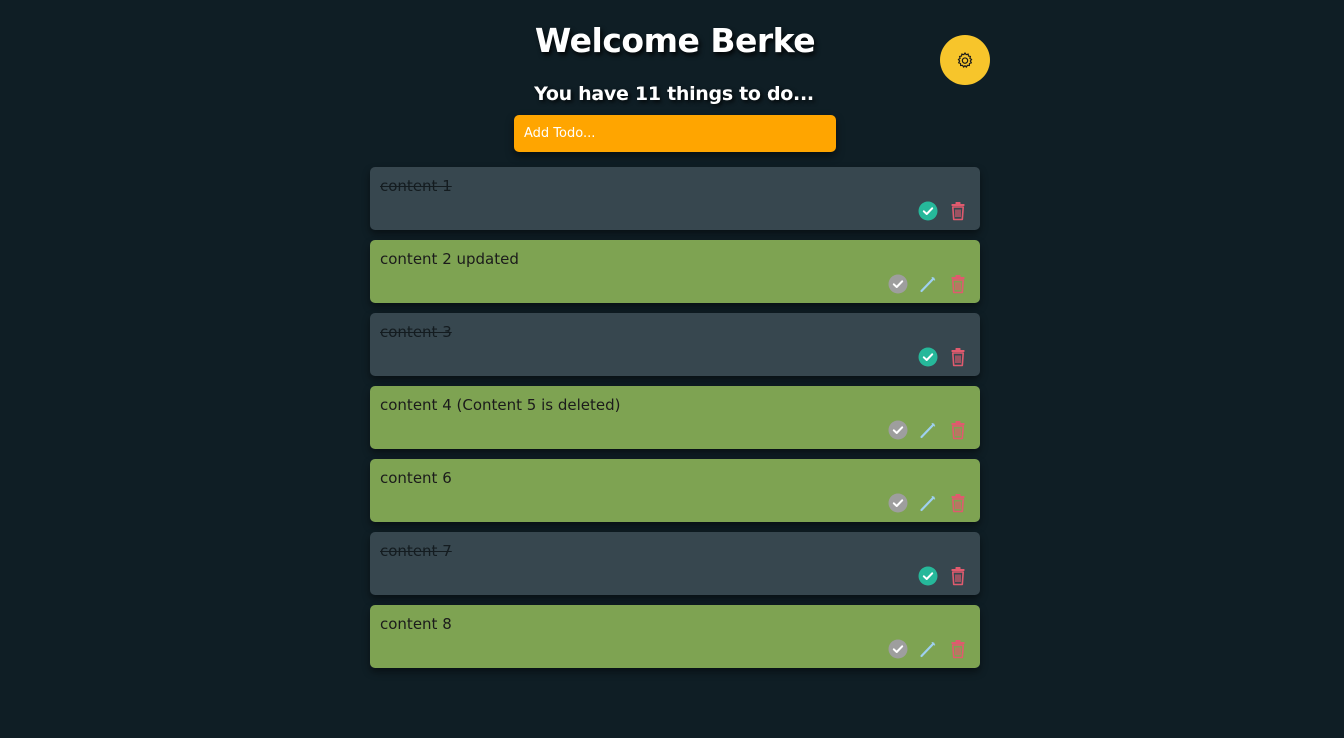 The height and width of the screenshot is (738, 1344). What do you see at coordinates (416, 624) in the screenshot?
I see `todo-text: content 8` at bounding box center [416, 624].